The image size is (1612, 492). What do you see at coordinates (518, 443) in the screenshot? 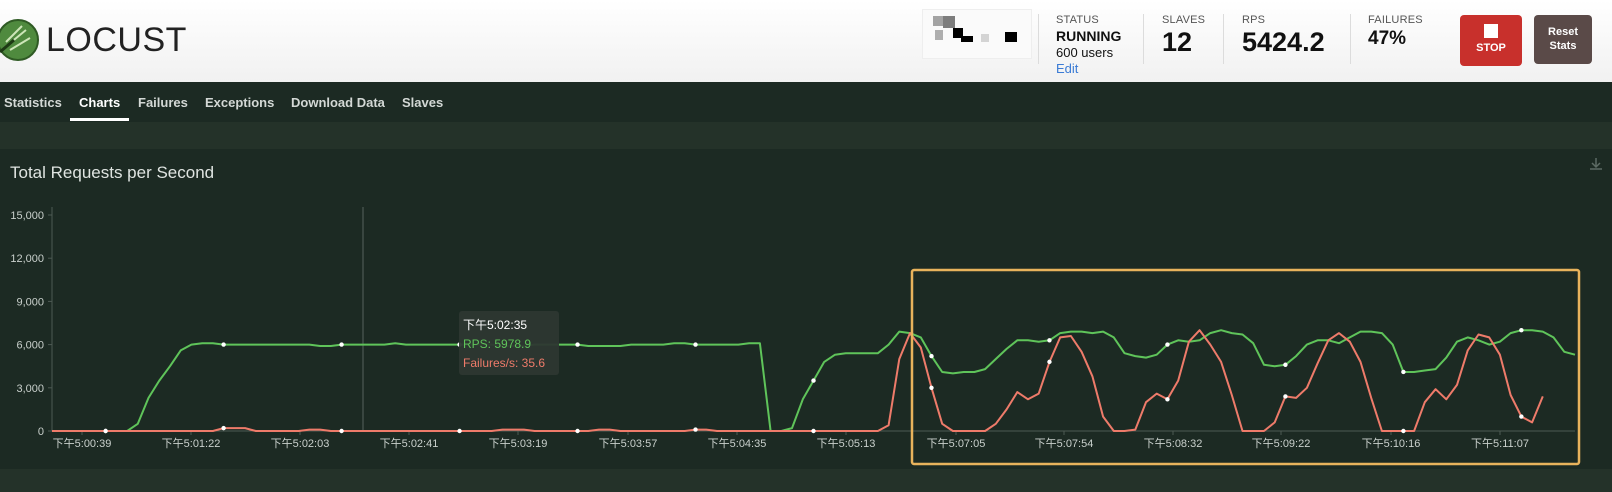
I see `x-tick-label: 下午5:03:19` at bounding box center [518, 443].